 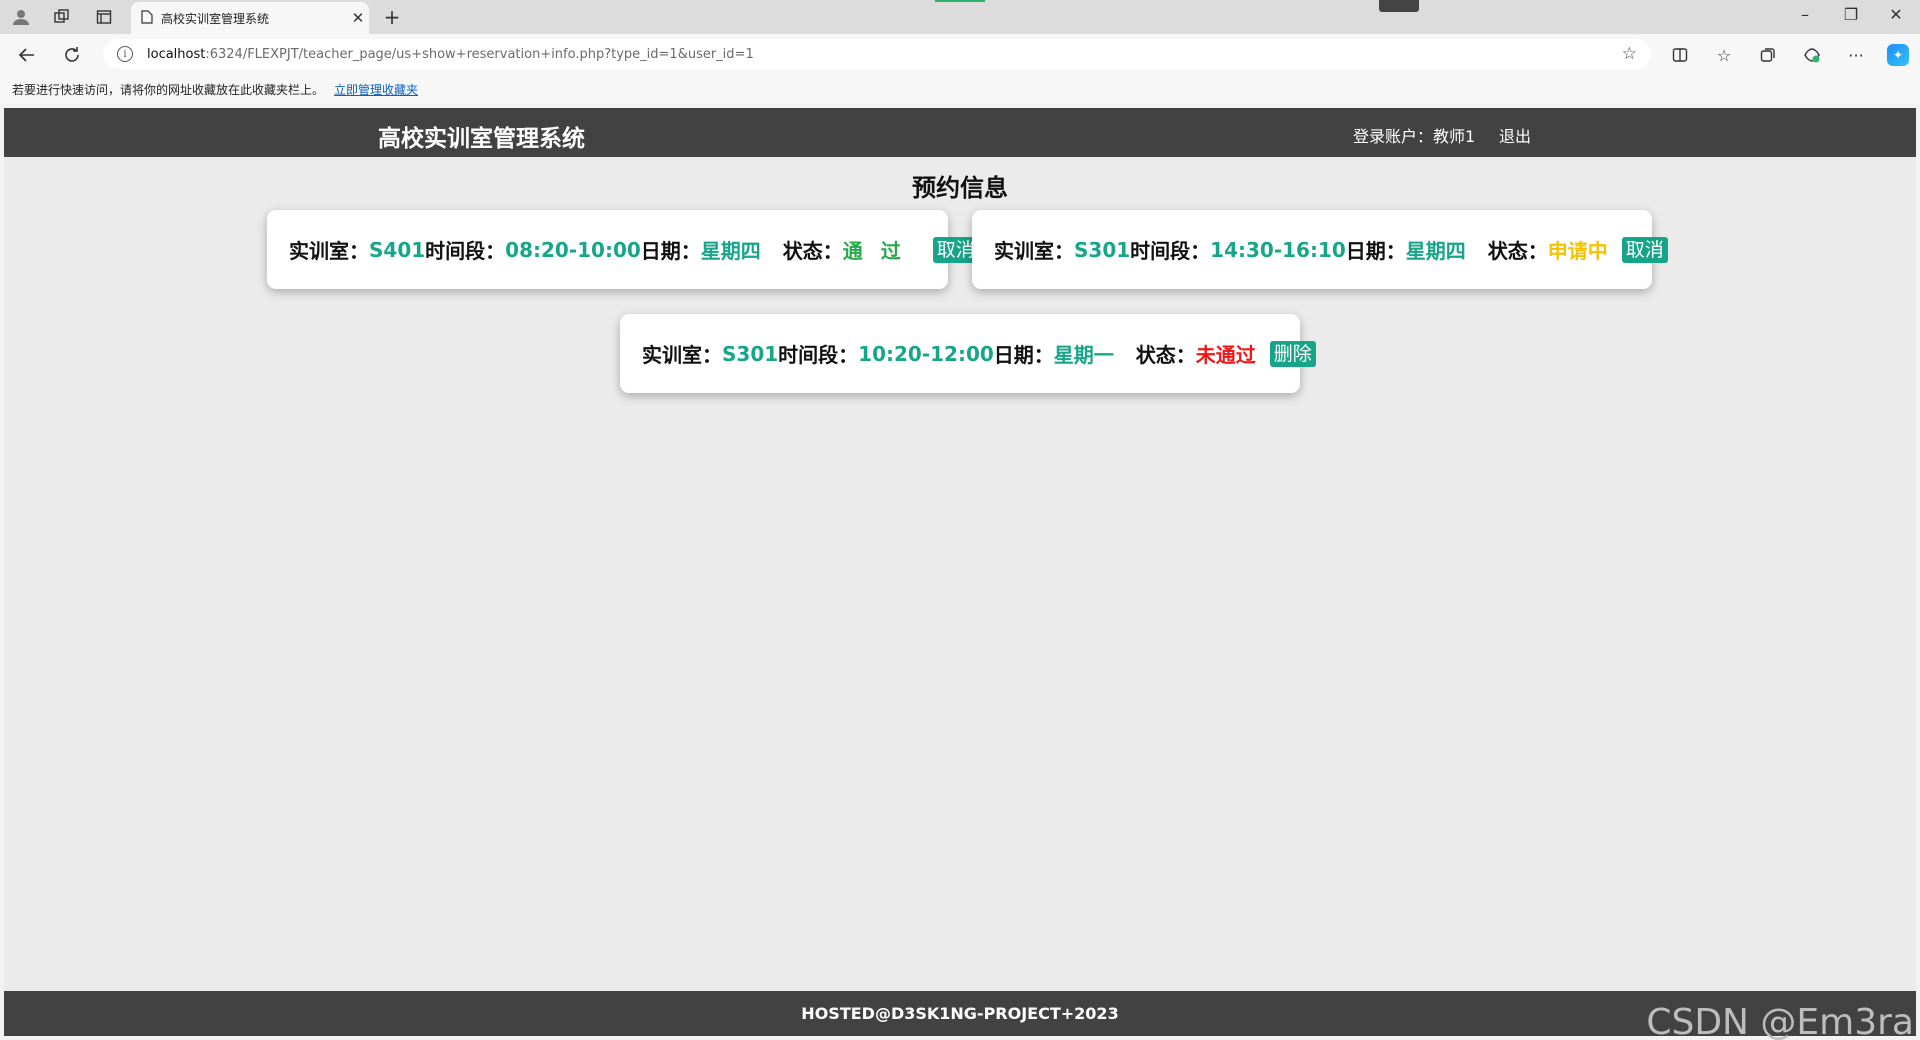 What do you see at coordinates (960, 1013) in the screenshot?
I see `site-footer: HOSTED@D3SK1NG-PROJECT+2023` at bounding box center [960, 1013].